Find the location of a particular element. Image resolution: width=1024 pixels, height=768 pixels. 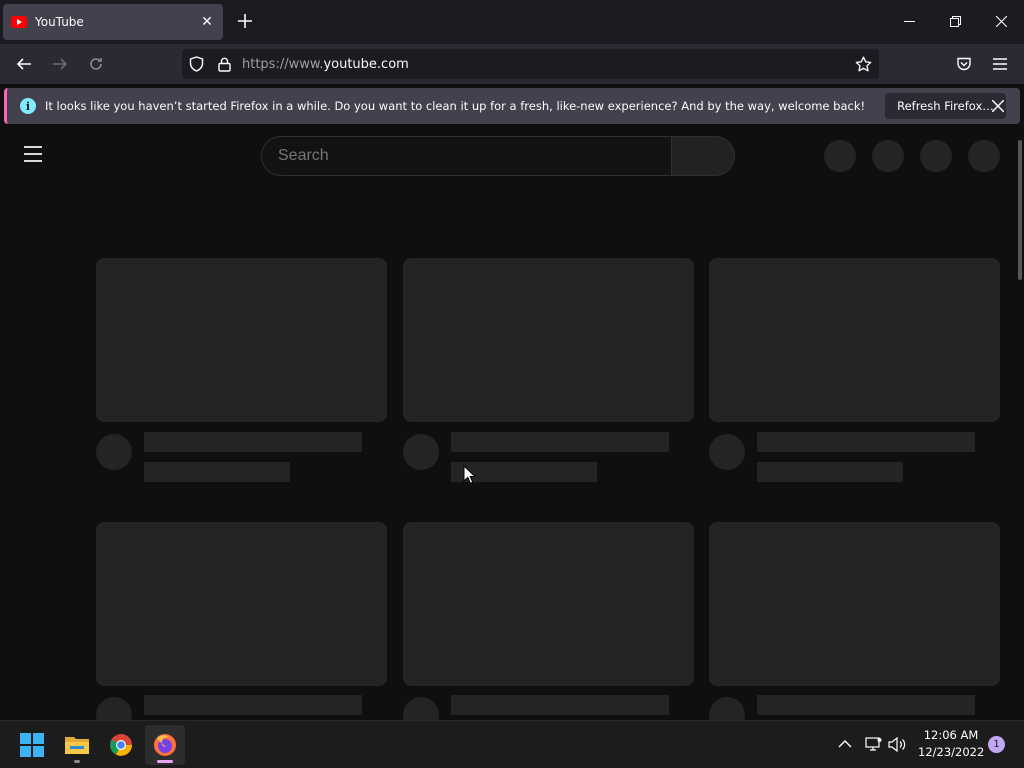

forward-button is located at coordinates (60, 64).